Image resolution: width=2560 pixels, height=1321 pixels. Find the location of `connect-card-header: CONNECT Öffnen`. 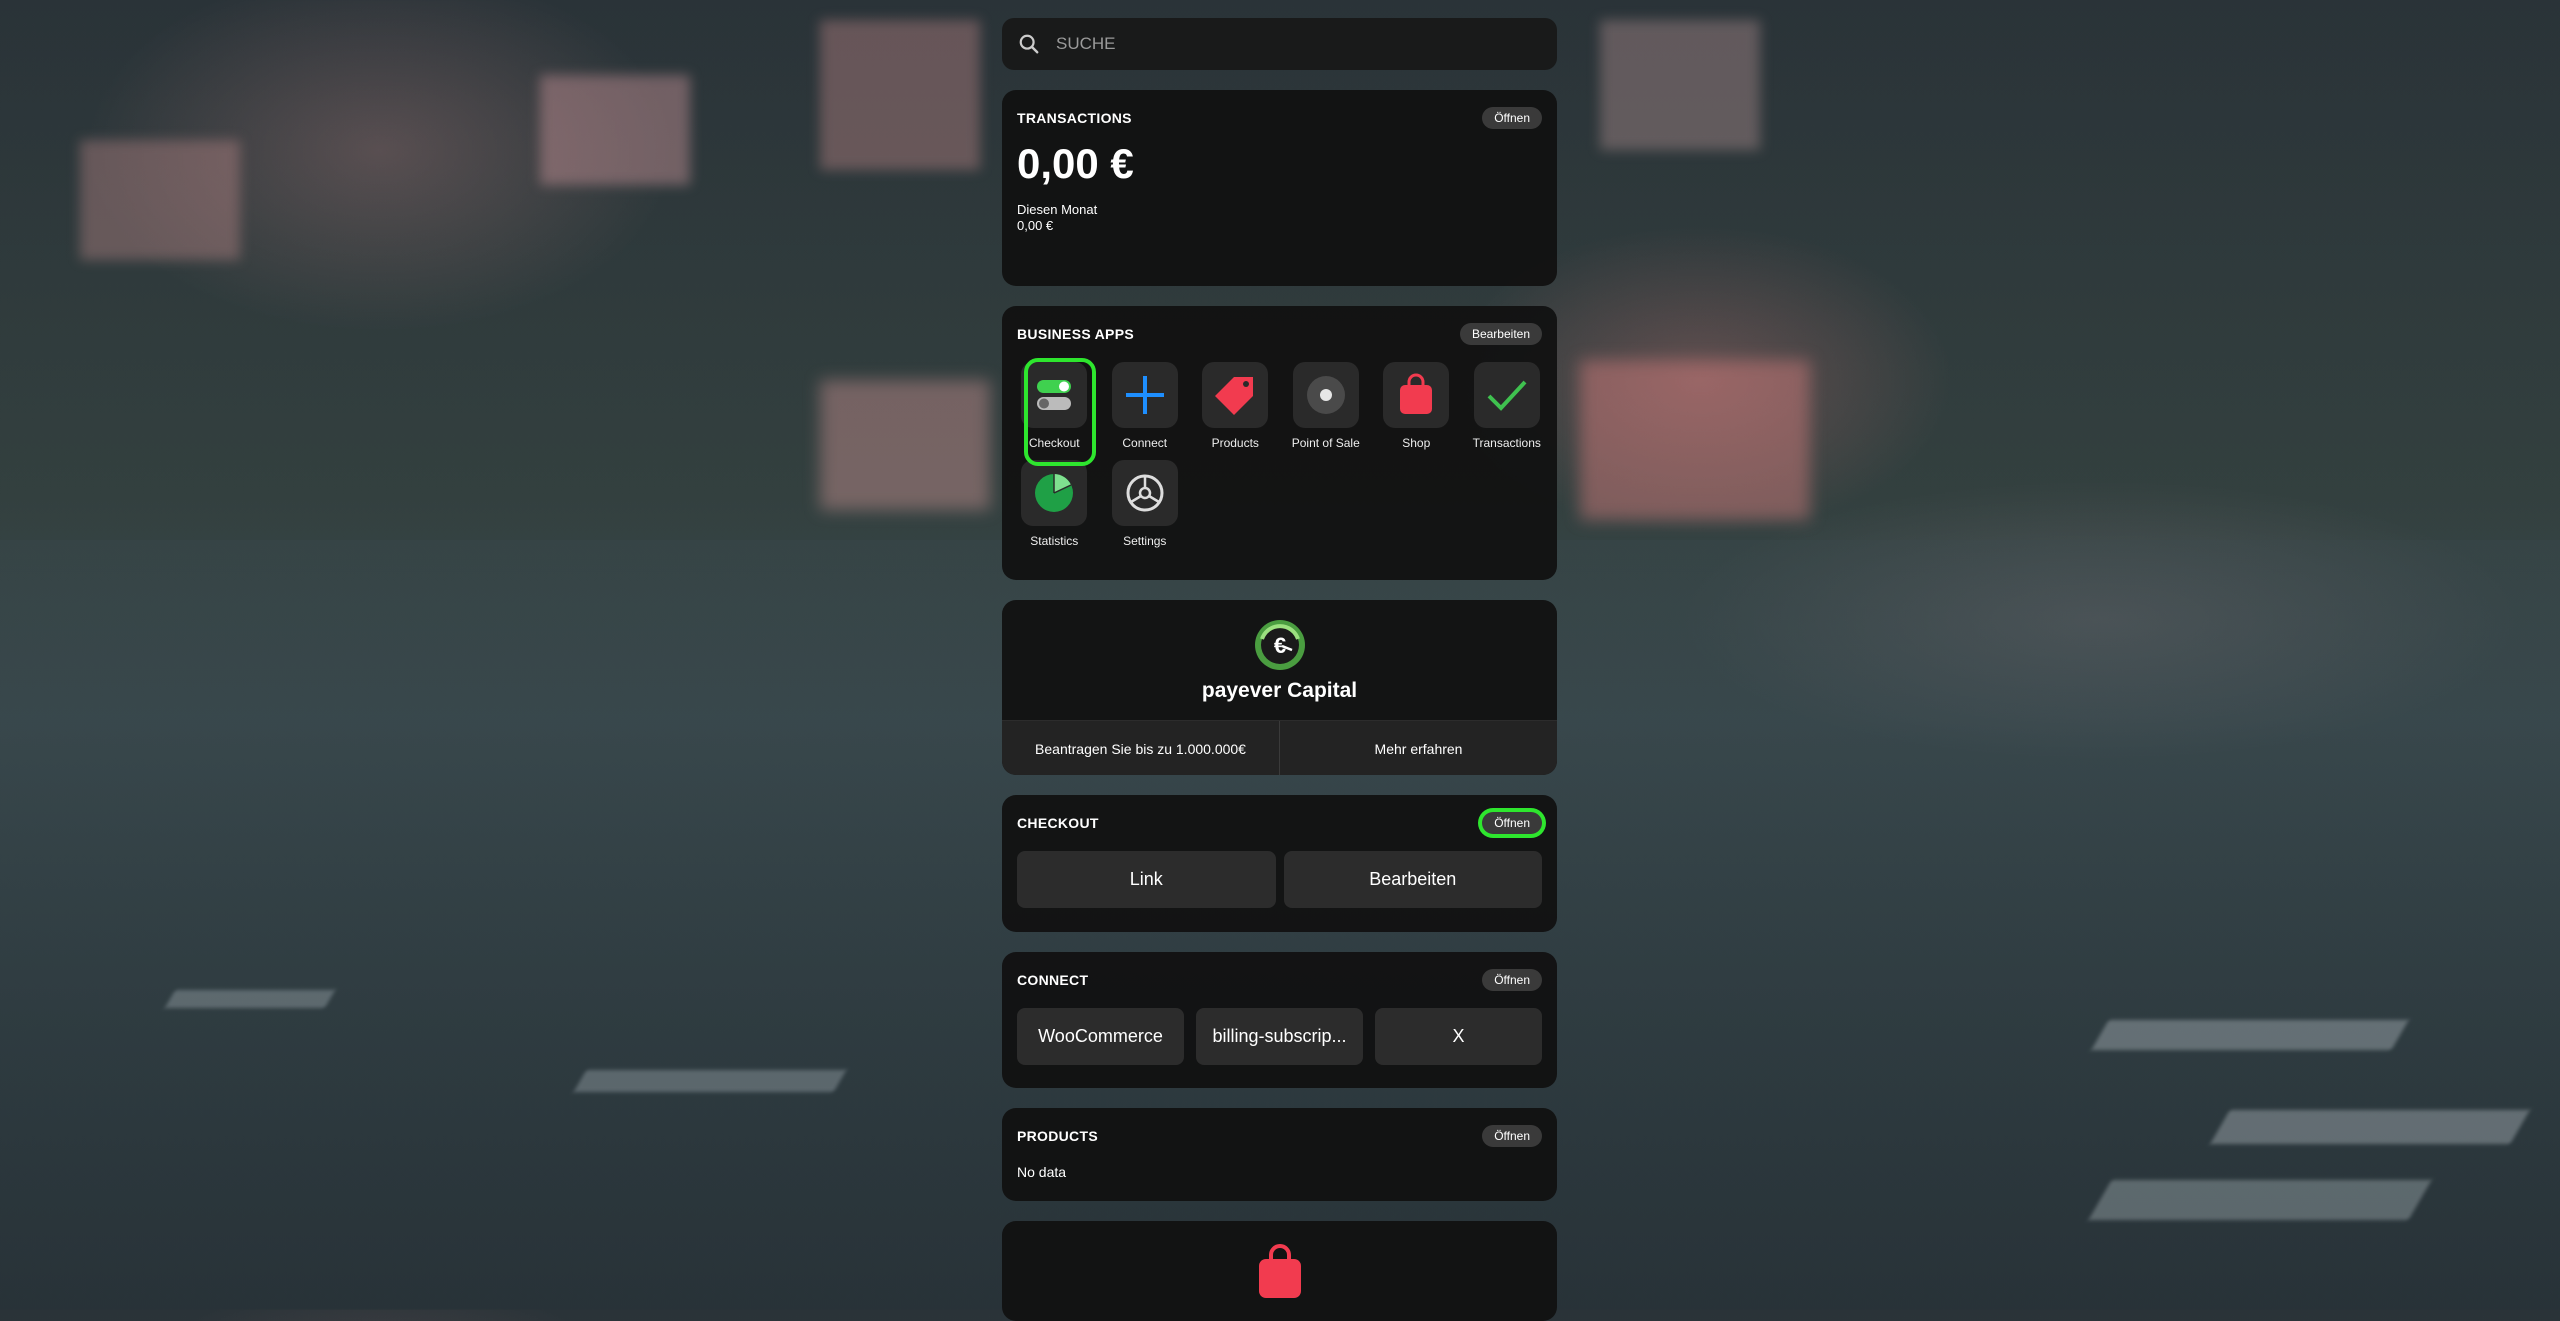

connect-card-header: CONNECT Öffnen is located at coordinates (1279, 980).